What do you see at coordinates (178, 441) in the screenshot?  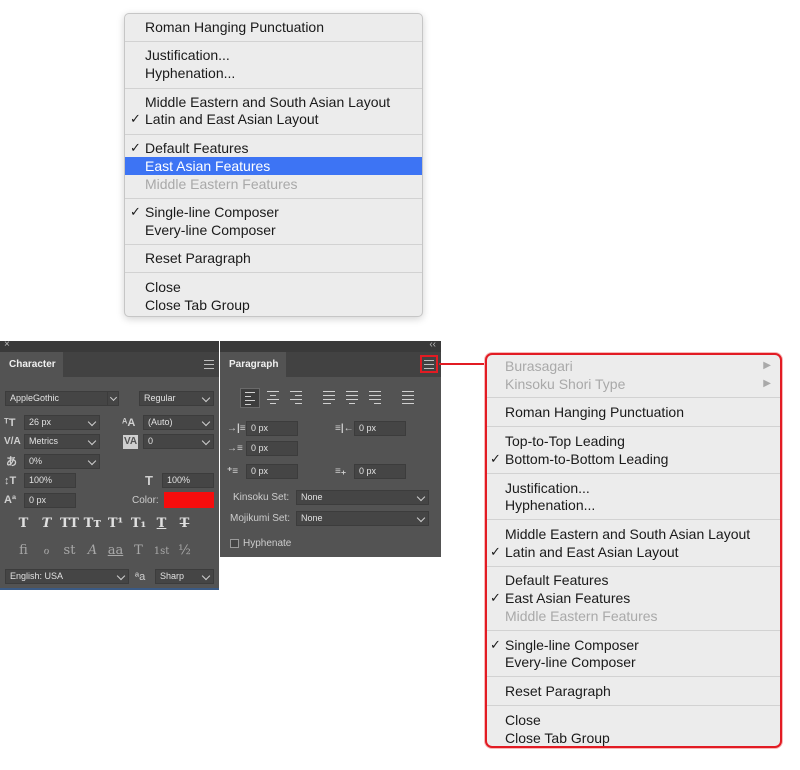 I see `tracking-field: 0` at bounding box center [178, 441].